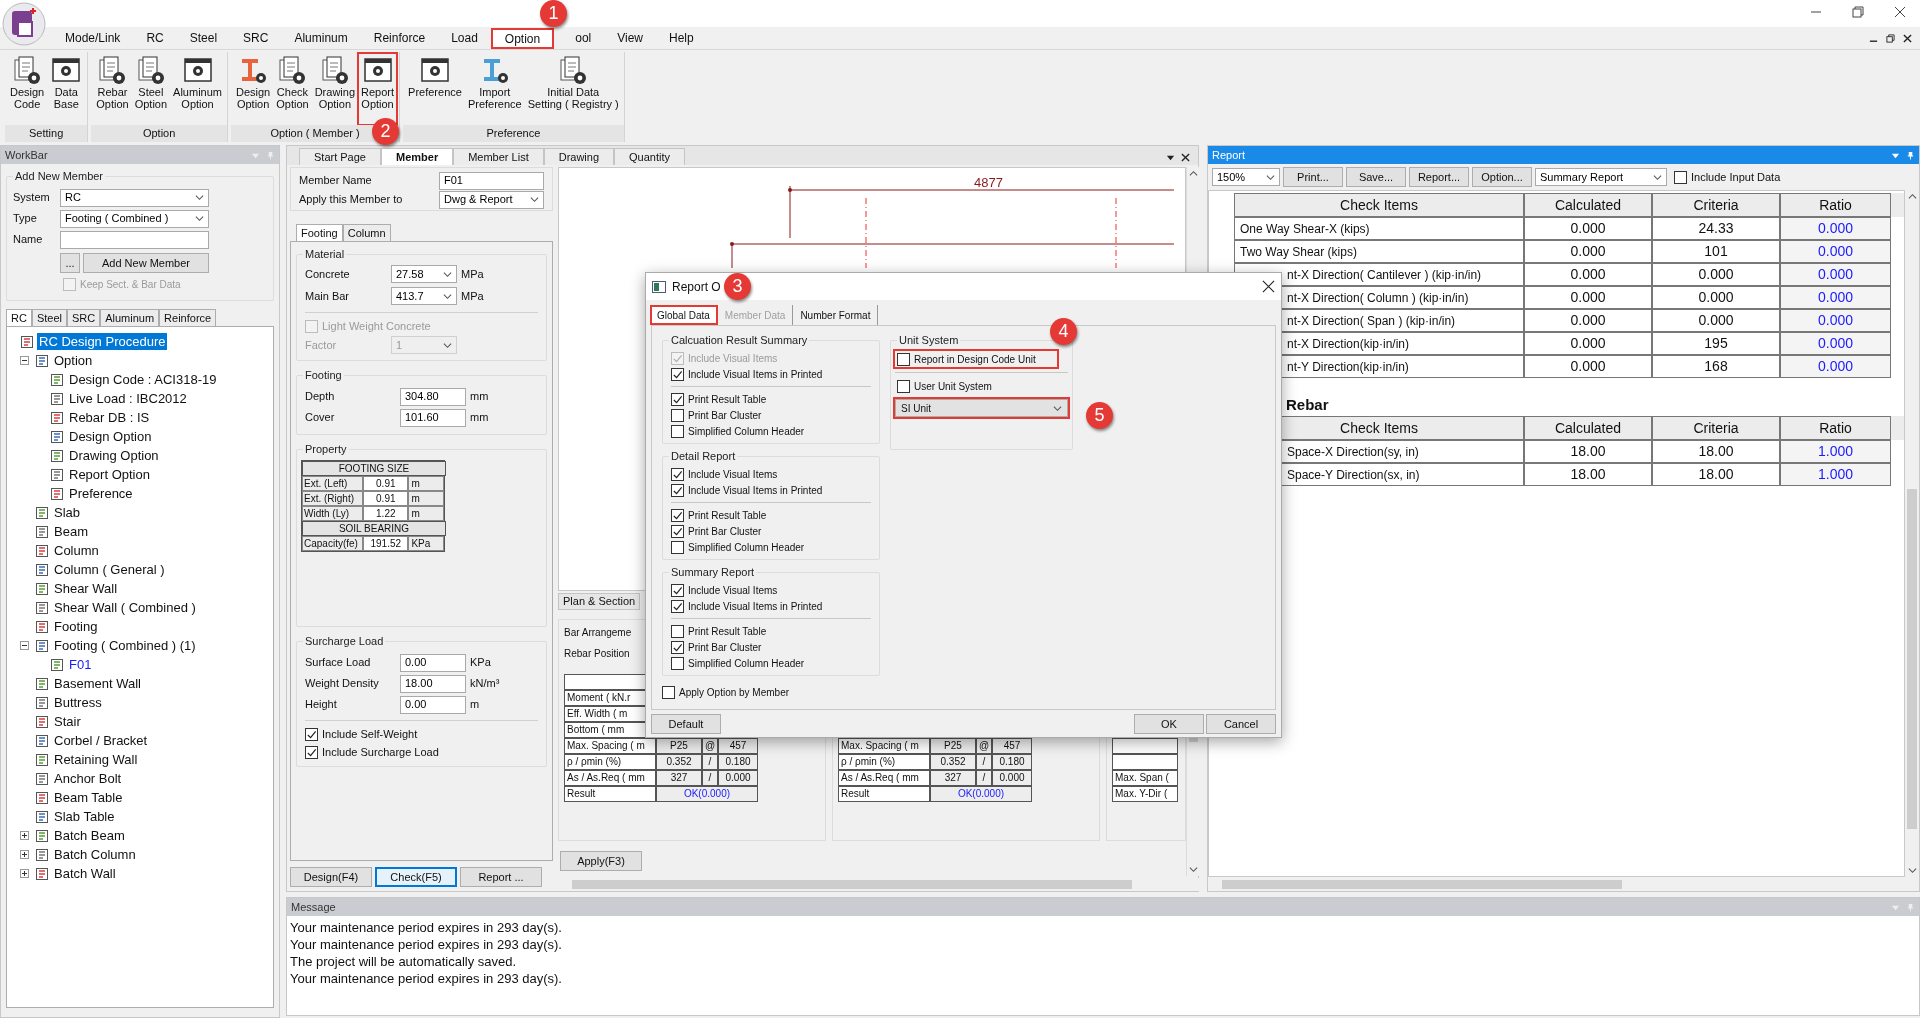 The width and height of the screenshot is (1920, 1018). I want to click on dropdown: Dwg & Report, so click(491, 199).